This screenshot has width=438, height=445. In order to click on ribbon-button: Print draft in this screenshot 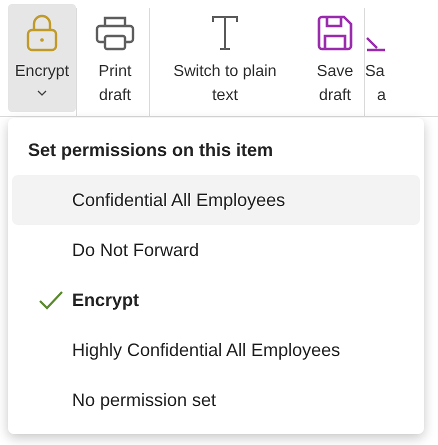, I will do `click(115, 58)`.